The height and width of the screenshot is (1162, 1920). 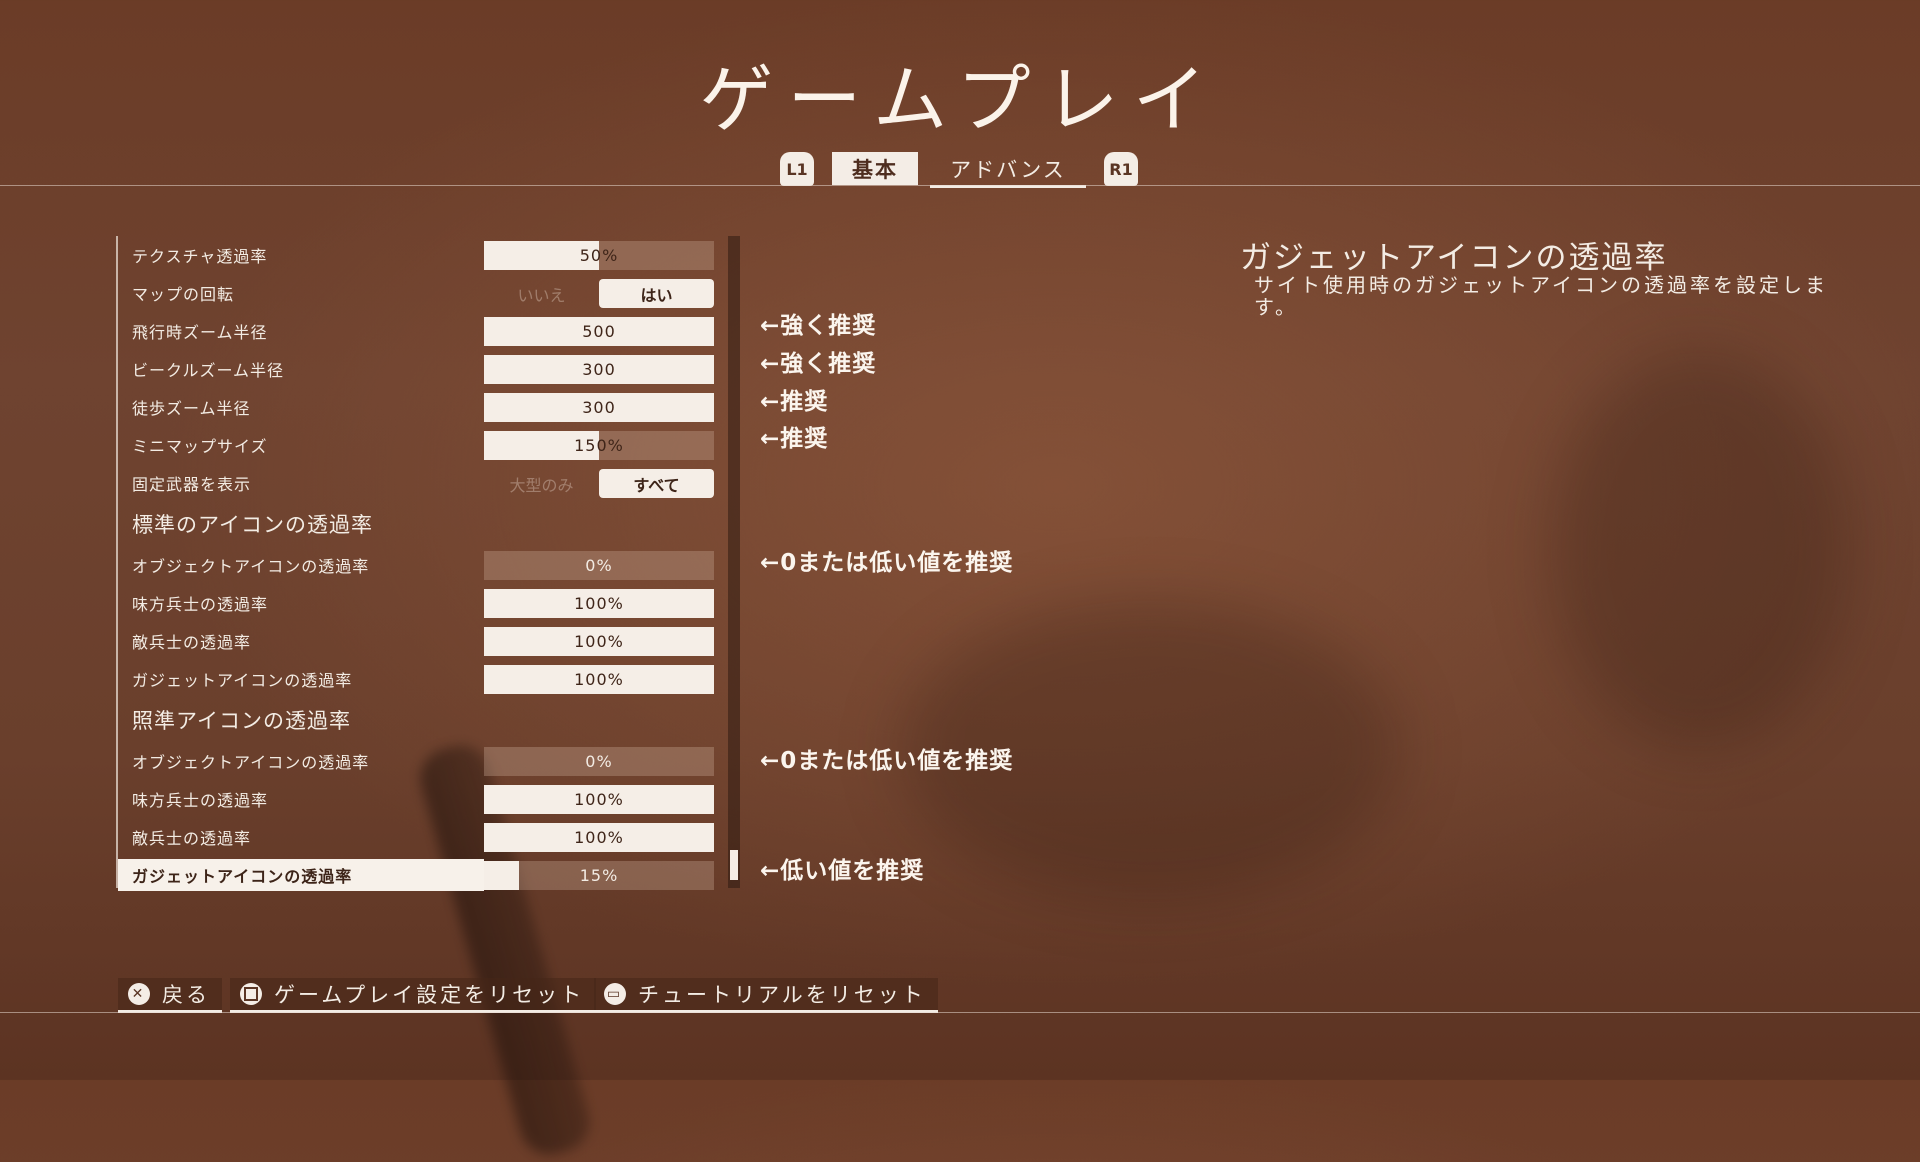 What do you see at coordinates (429, 837) in the screenshot?
I see `setting-aim-enemy-opacity: 敵兵士の透過率 100%` at bounding box center [429, 837].